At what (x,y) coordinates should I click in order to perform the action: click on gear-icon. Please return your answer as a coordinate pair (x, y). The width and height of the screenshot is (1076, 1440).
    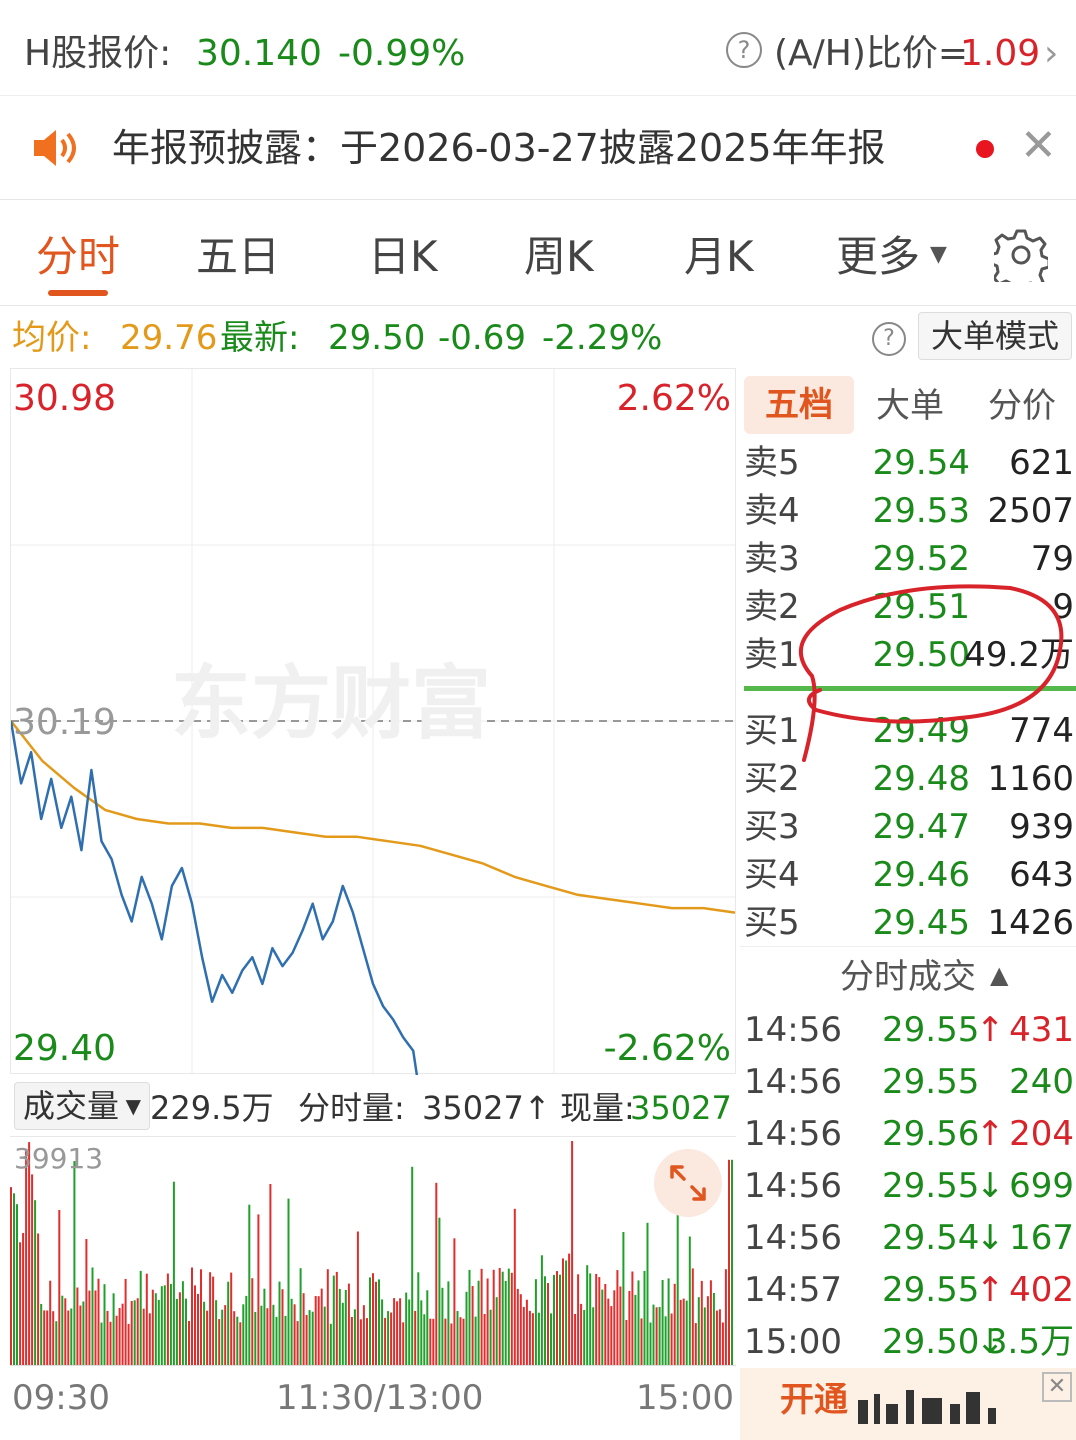
    Looking at the image, I should click on (1021, 255).